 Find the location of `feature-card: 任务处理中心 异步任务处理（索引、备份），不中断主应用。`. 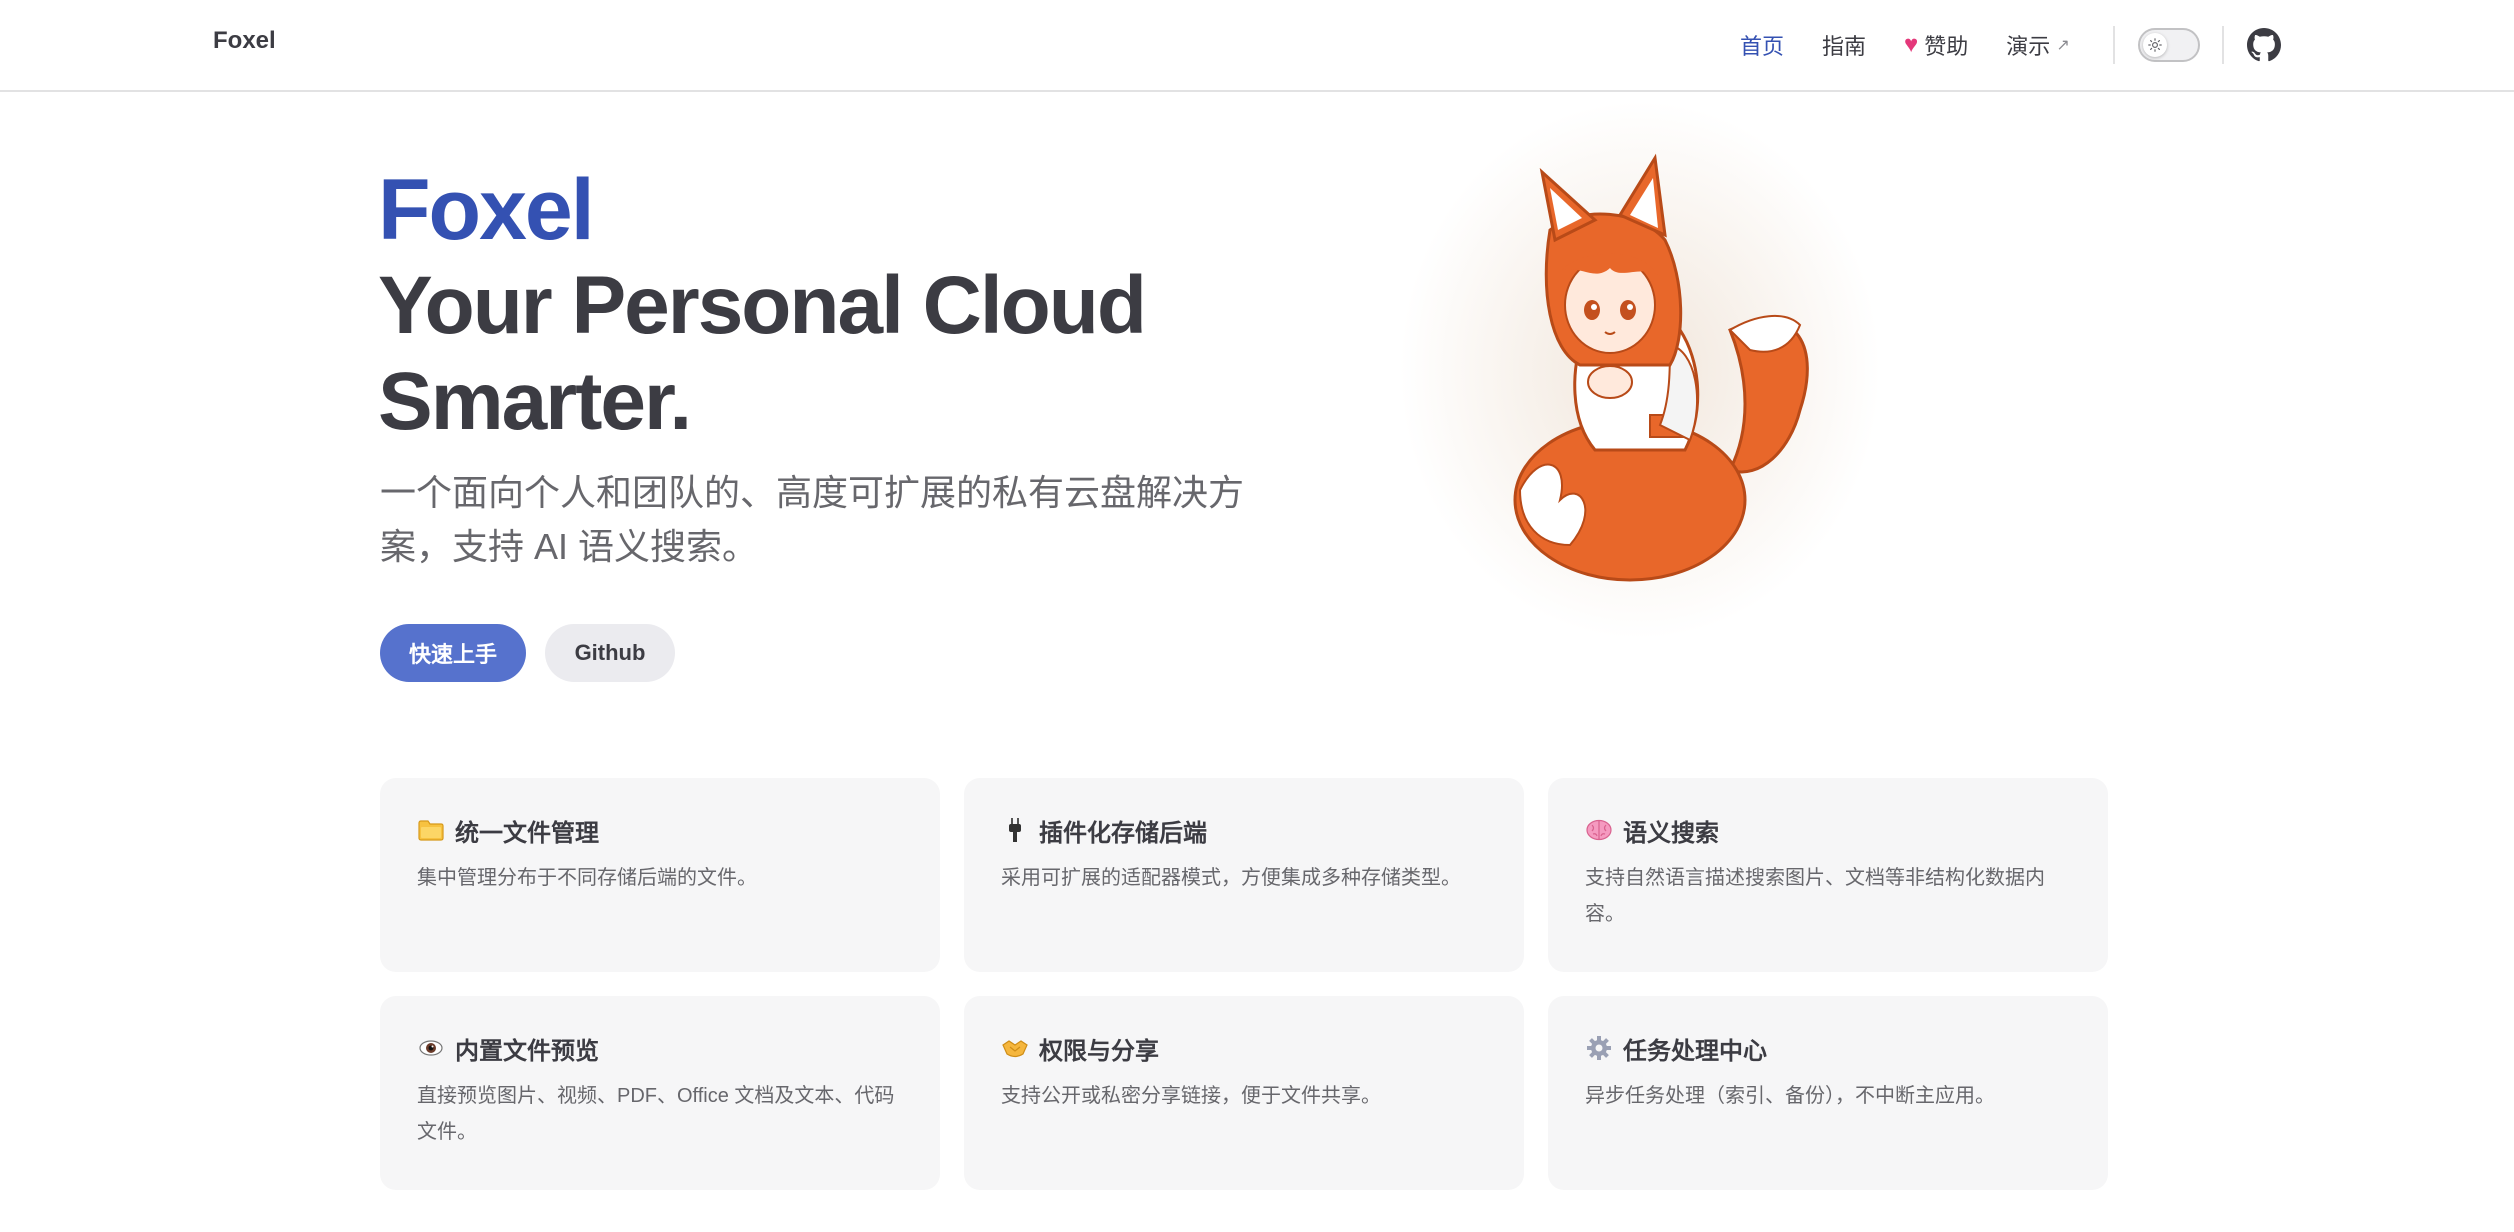

feature-card: 任务处理中心 异步任务处理（索引、备份），不中断主应用。 is located at coordinates (1828, 1093).